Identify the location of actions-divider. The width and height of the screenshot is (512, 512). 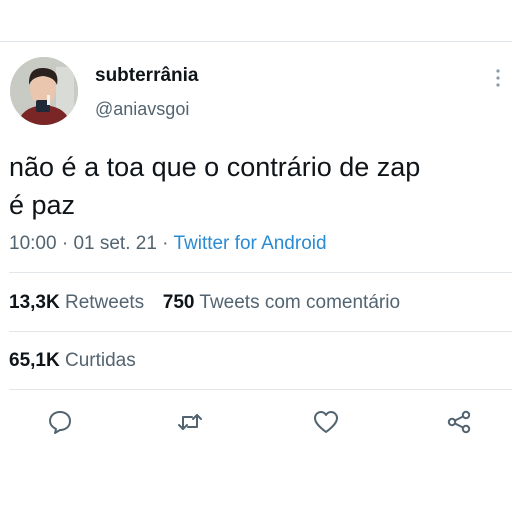
(260, 389).